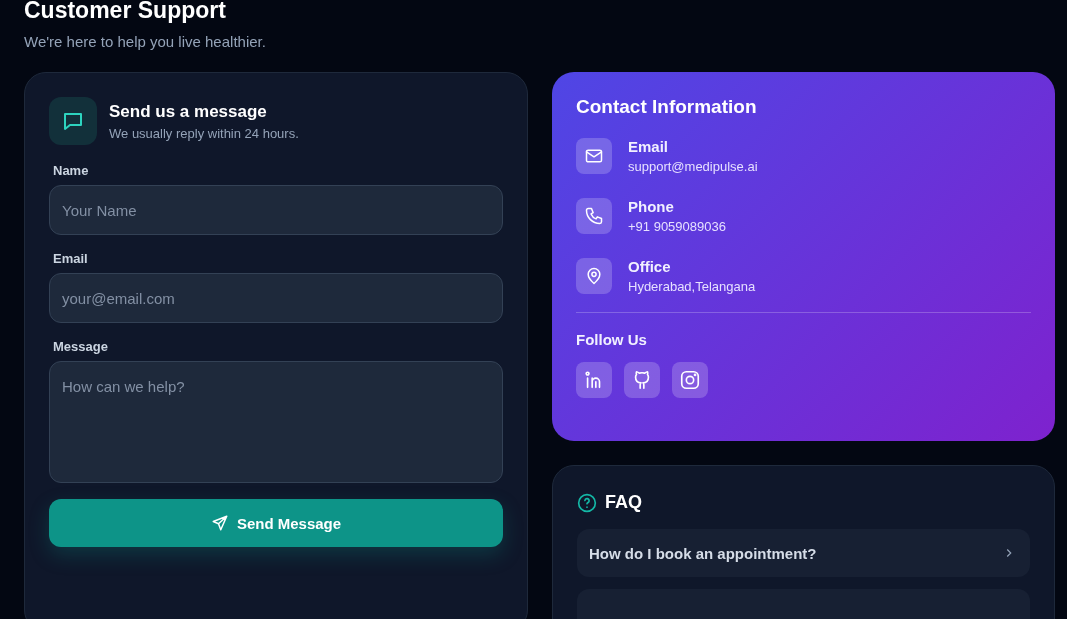  What do you see at coordinates (219, 523) in the screenshot?
I see `paper-plane-icon` at bounding box center [219, 523].